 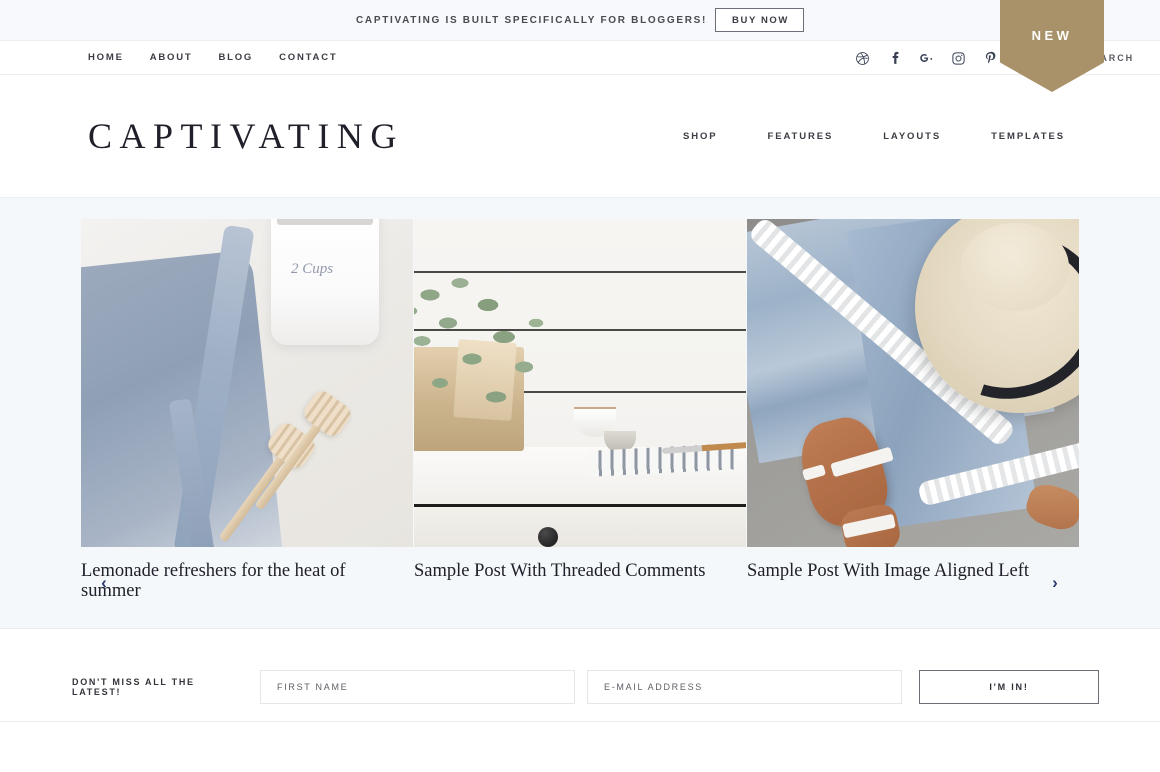 What do you see at coordinates (417, 686) in the screenshot?
I see `first-name-input` at bounding box center [417, 686].